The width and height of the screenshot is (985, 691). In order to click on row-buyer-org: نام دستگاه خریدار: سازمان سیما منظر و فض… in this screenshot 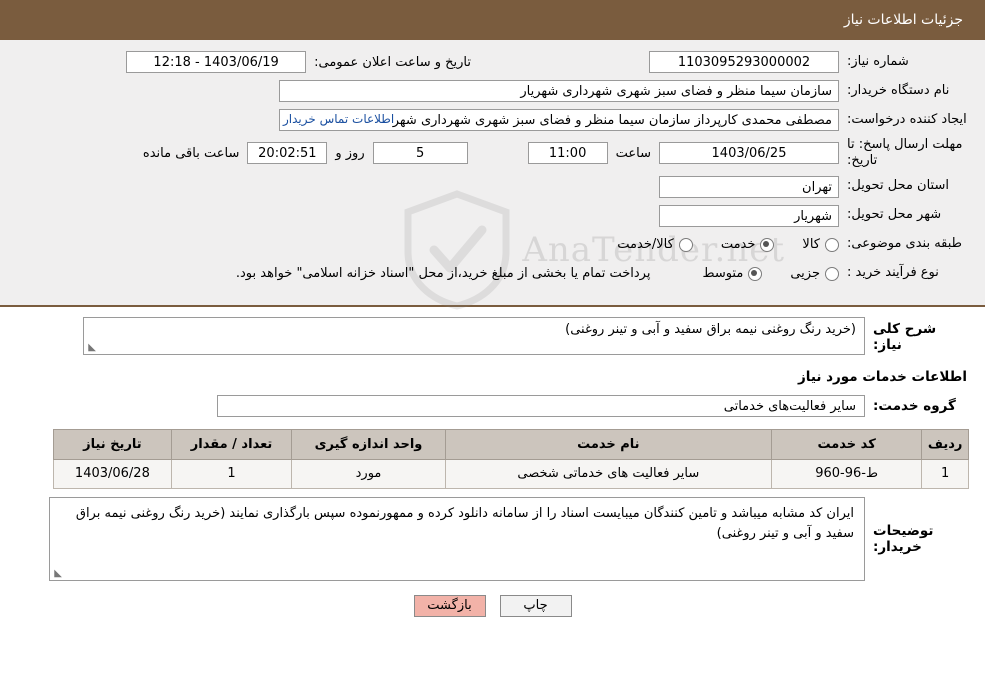, I will do `click(492, 91)`.